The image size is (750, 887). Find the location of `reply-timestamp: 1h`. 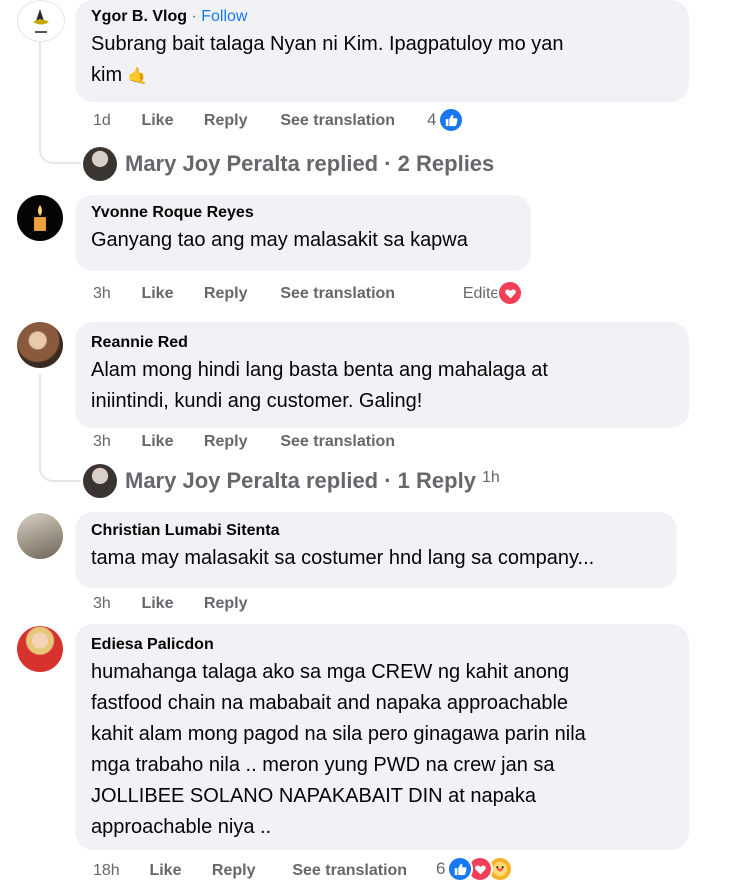

reply-timestamp: 1h is located at coordinates (491, 478).